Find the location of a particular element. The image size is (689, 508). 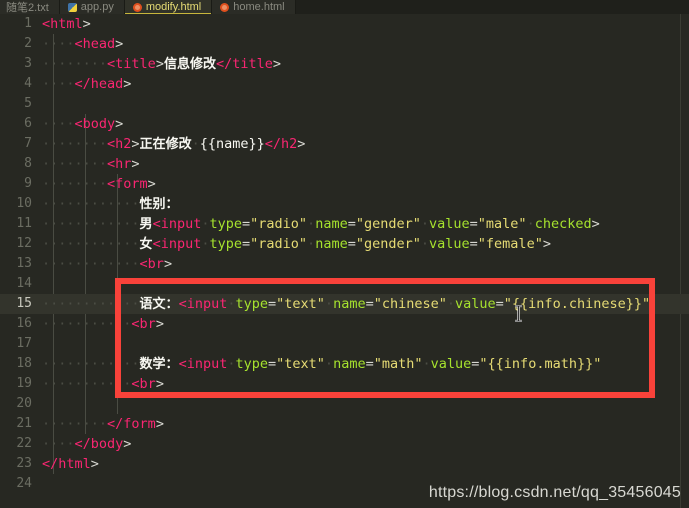

line-number: 7 is located at coordinates (28, 143).